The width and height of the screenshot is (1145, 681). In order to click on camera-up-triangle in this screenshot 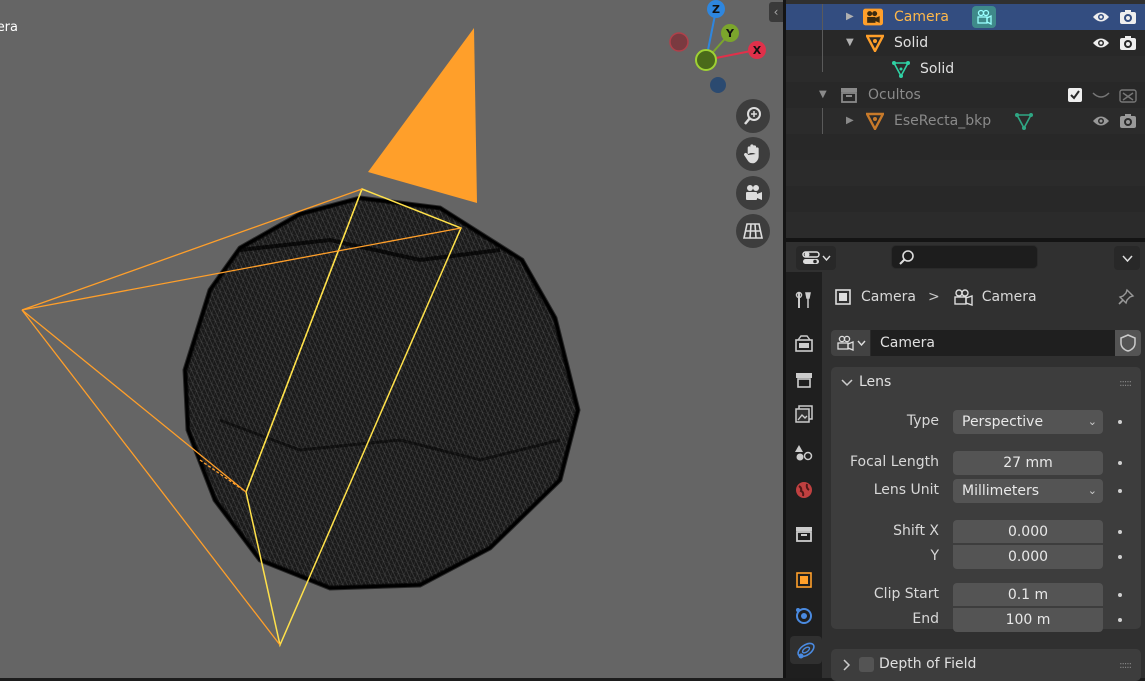, I will do `click(422, 115)`.